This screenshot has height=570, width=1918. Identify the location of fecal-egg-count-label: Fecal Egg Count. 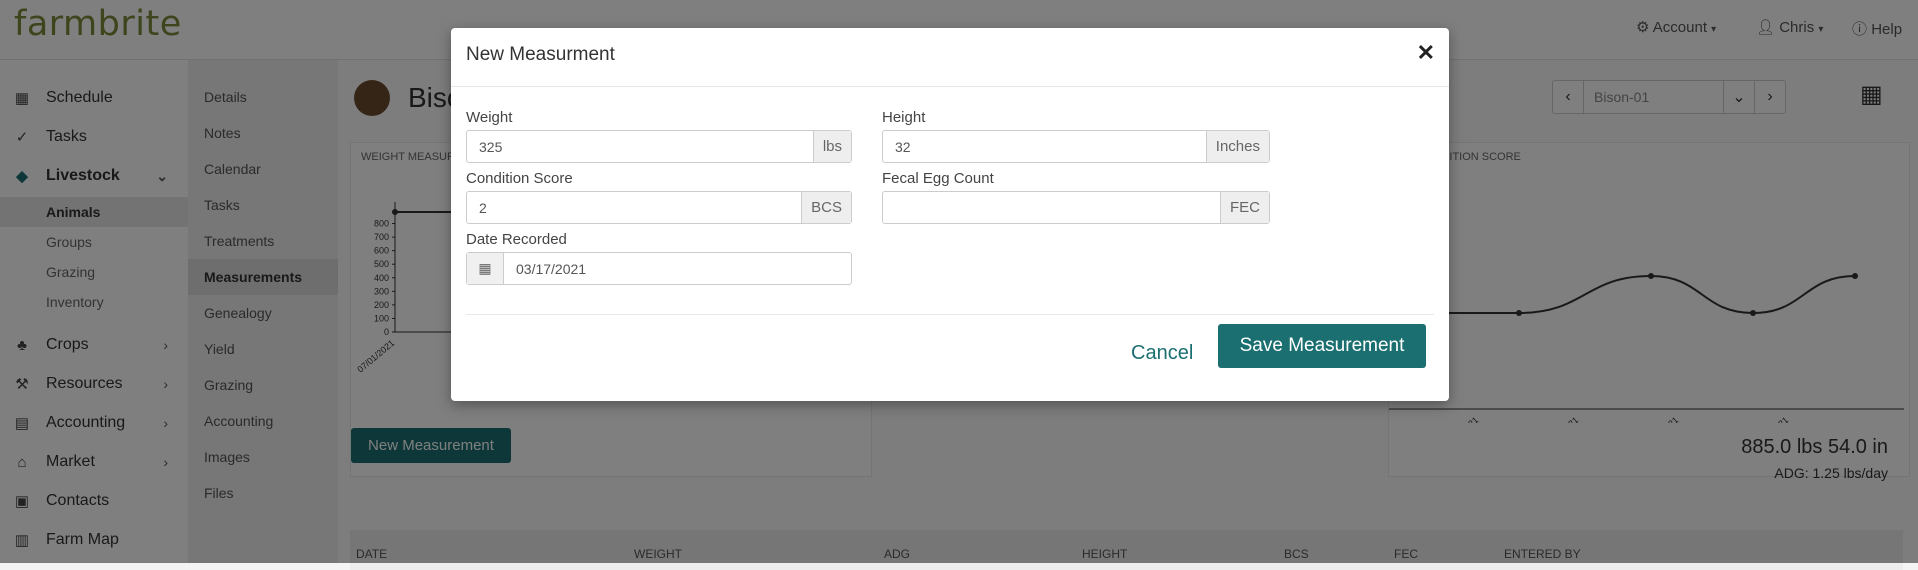
(938, 178).